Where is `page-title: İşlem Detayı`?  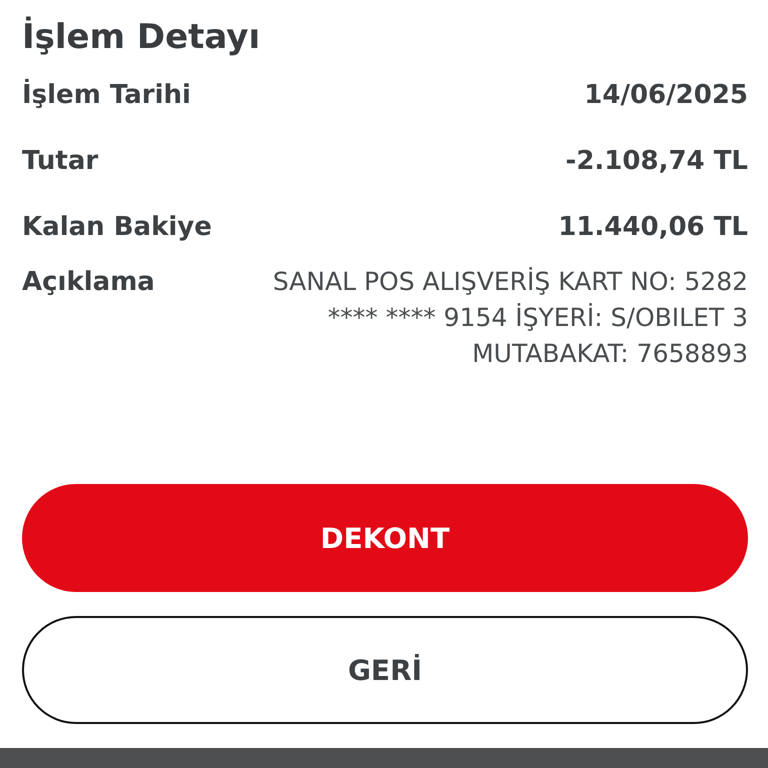
page-title: İşlem Detayı is located at coordinates (142, 37).